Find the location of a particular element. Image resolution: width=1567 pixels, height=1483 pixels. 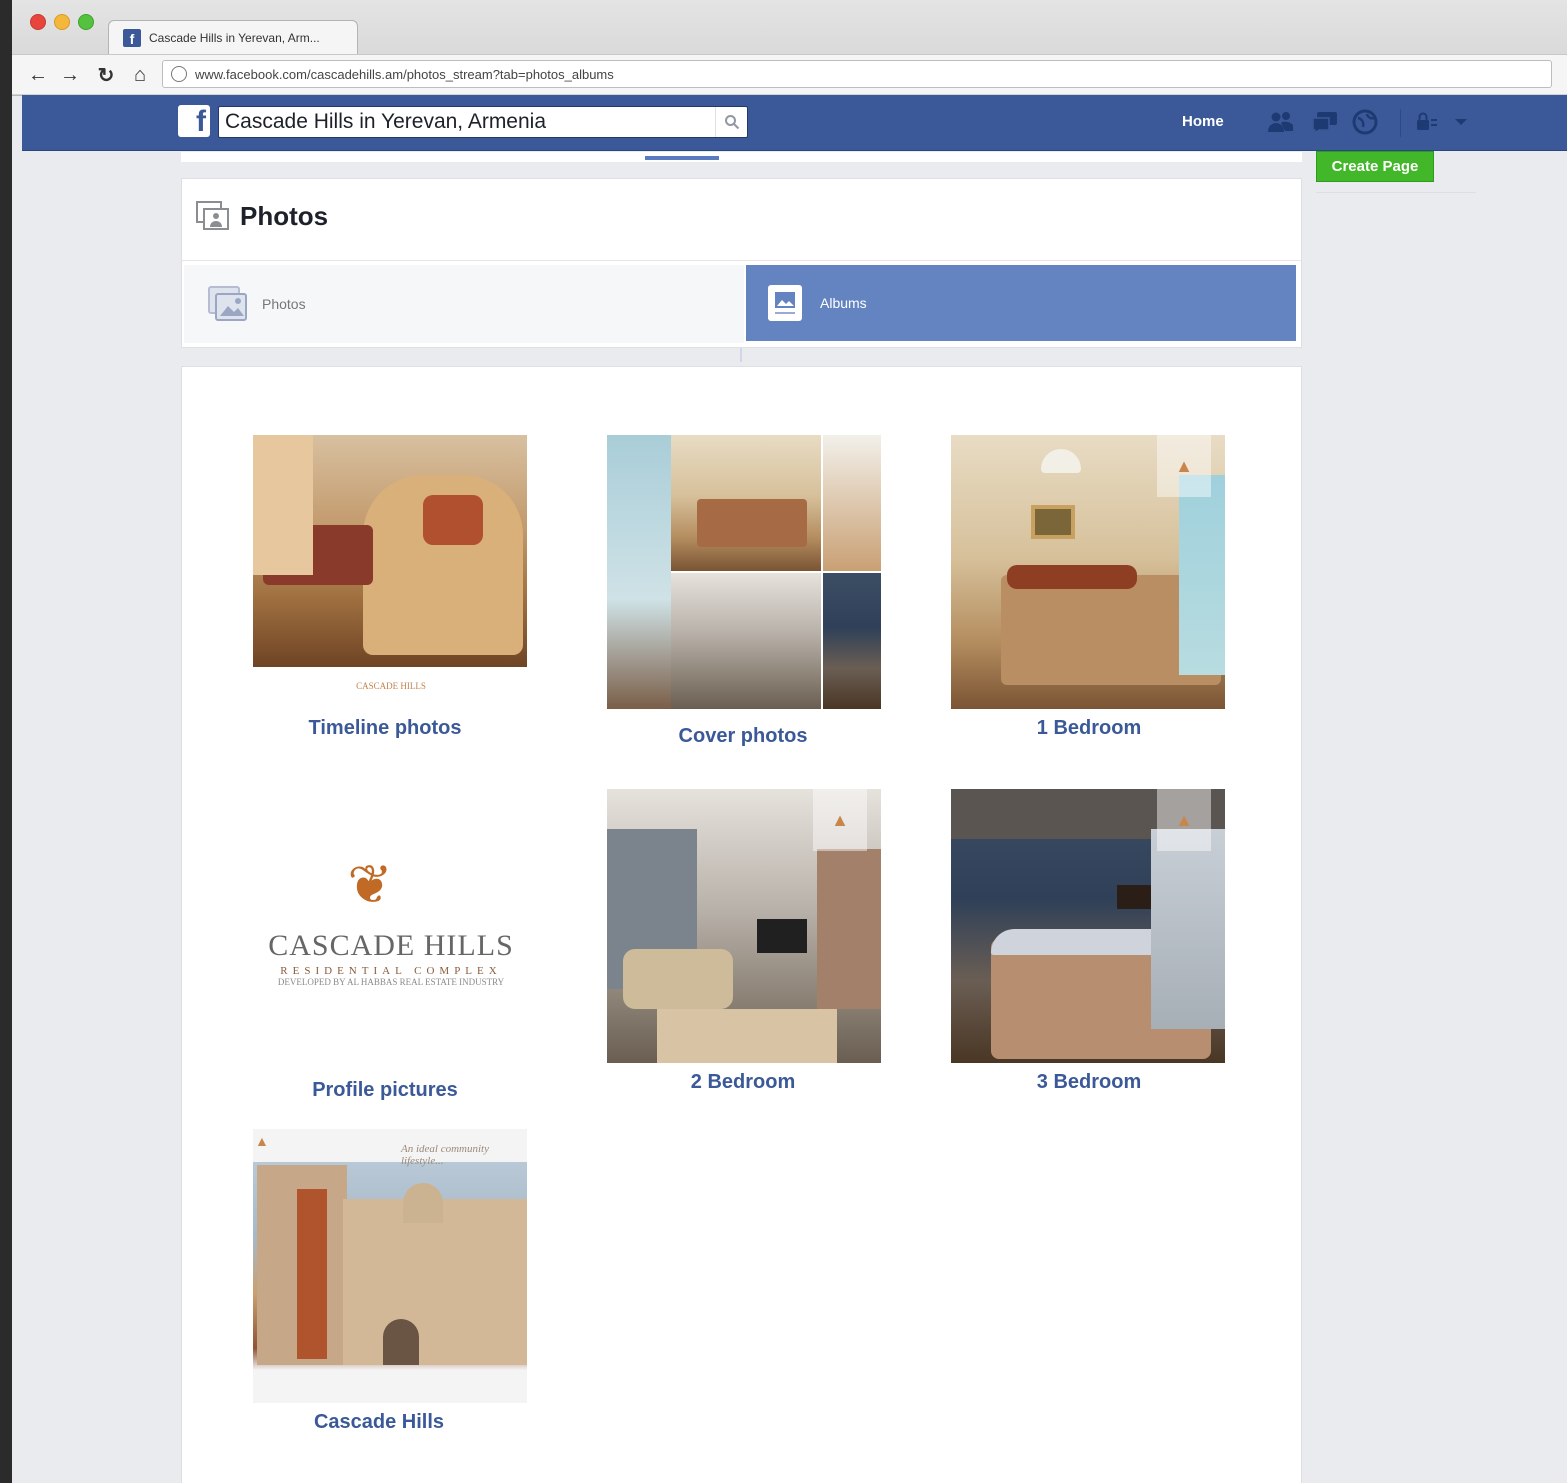

album-1-bedroom: ▲ 1 Bedroom is located at coordinates (1089, 595).